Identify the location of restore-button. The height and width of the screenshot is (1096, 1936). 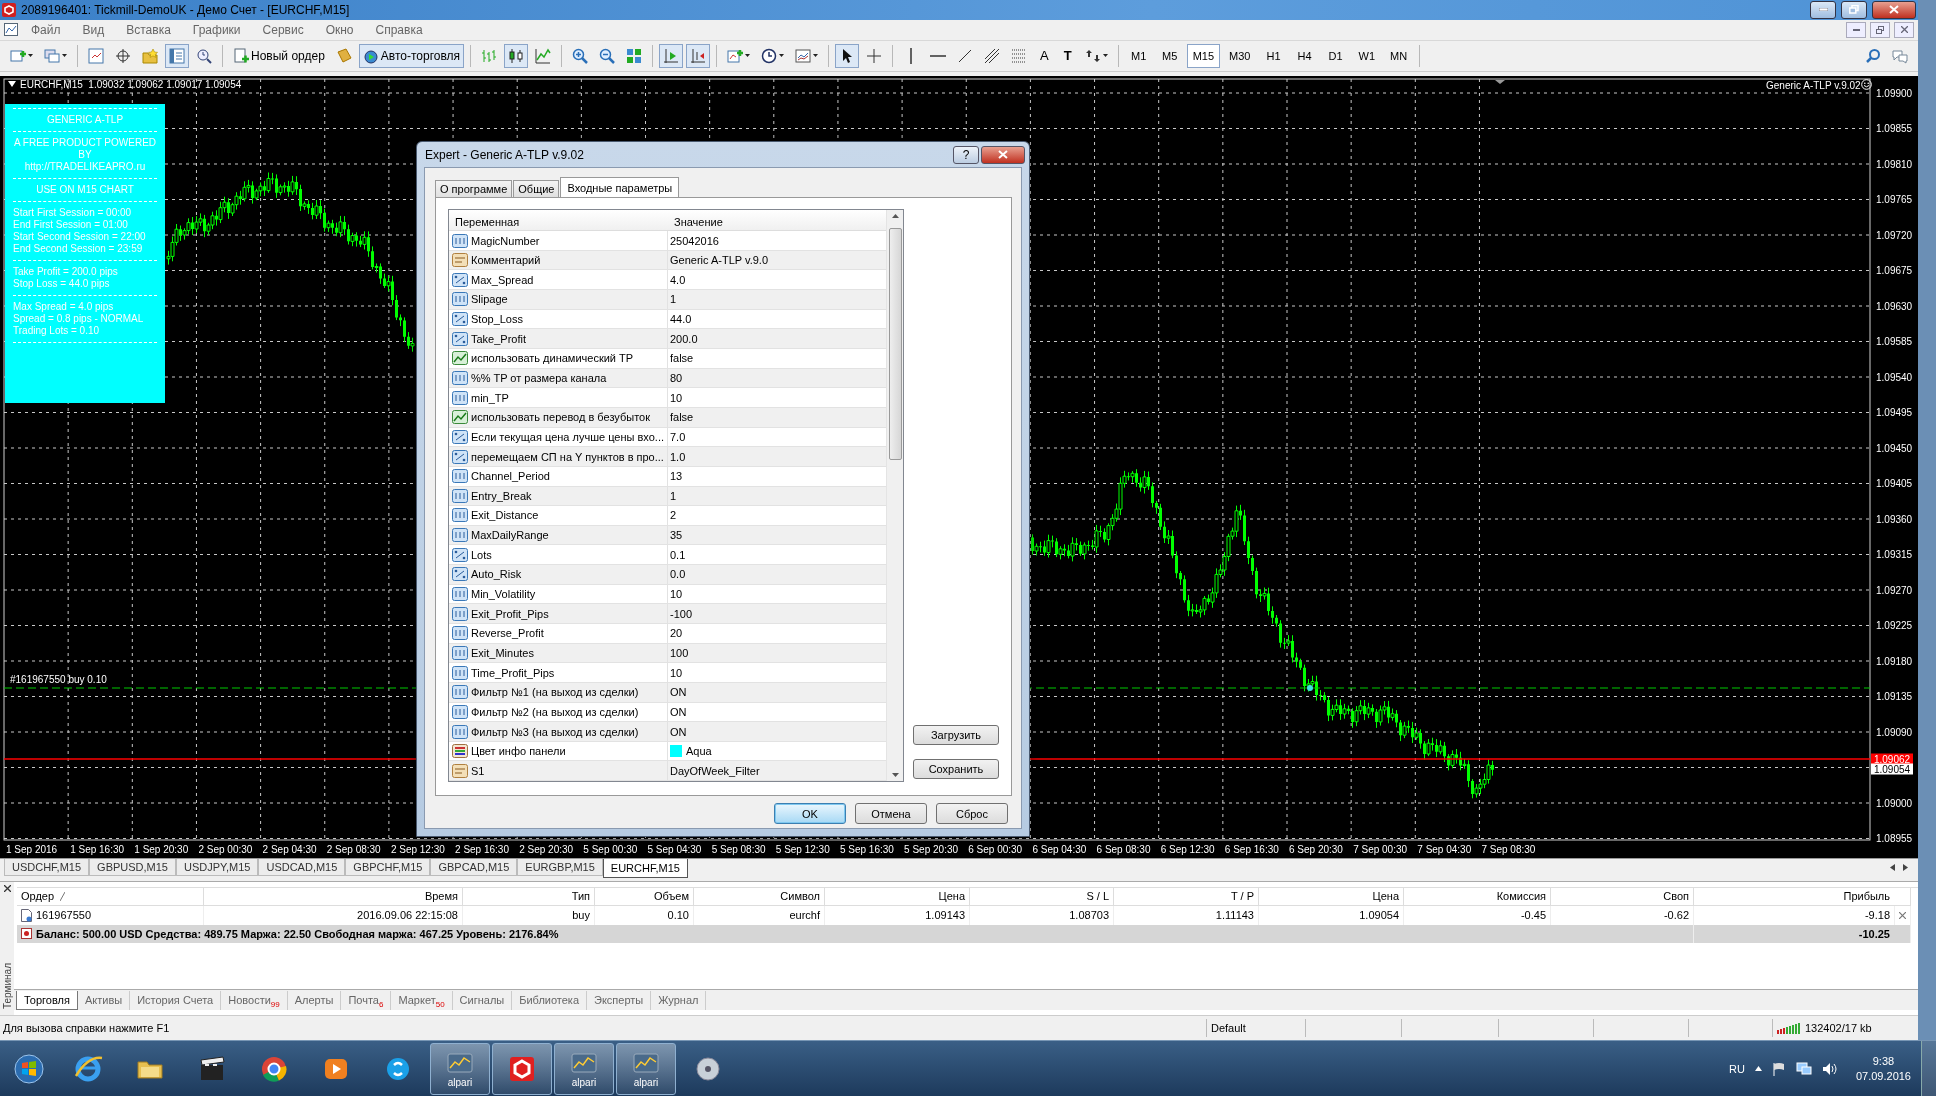
(1854, 9).